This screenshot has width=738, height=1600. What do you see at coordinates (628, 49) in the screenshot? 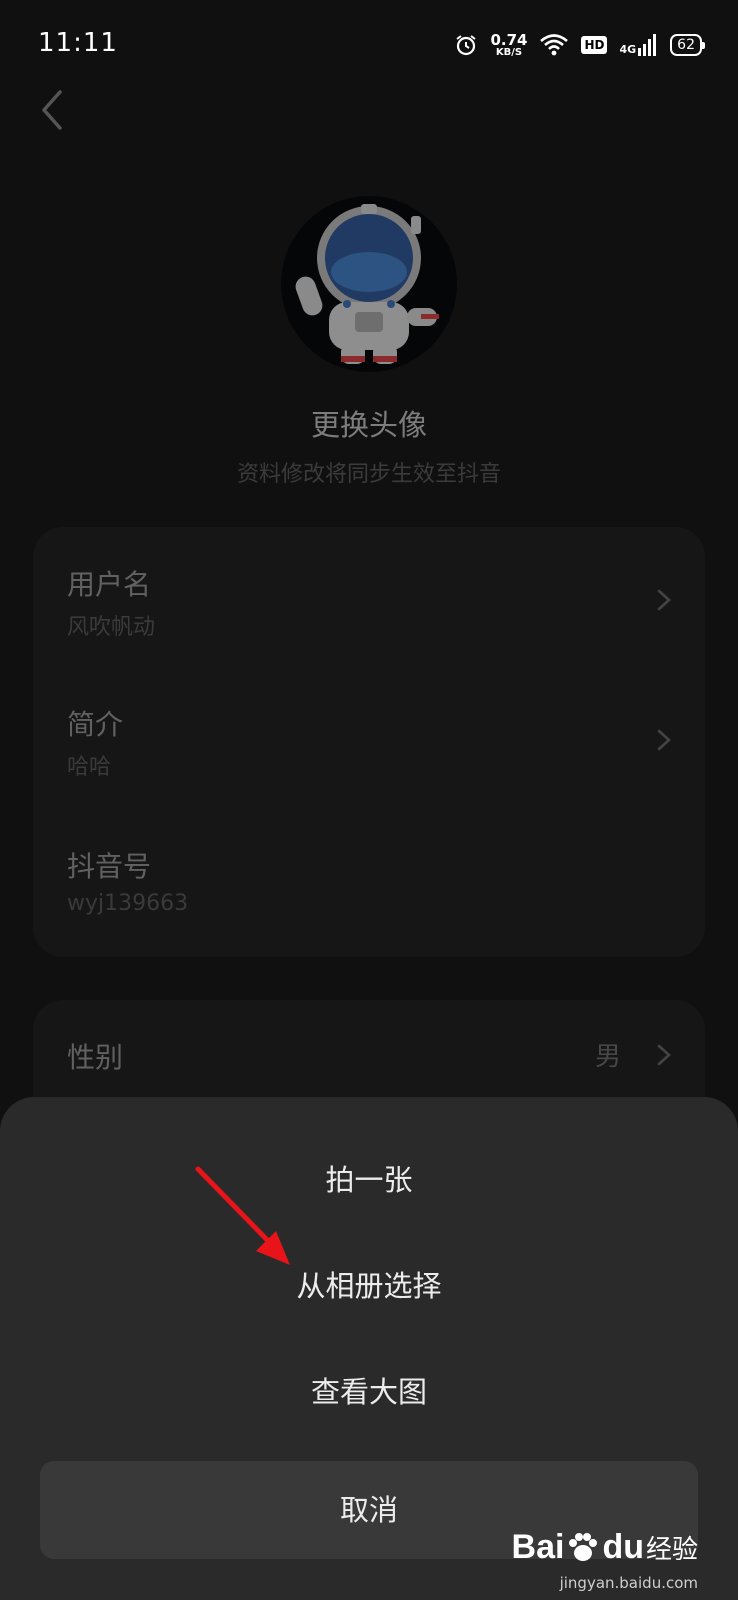
I see `network-type: 4G` at bounding box center [628, 49].